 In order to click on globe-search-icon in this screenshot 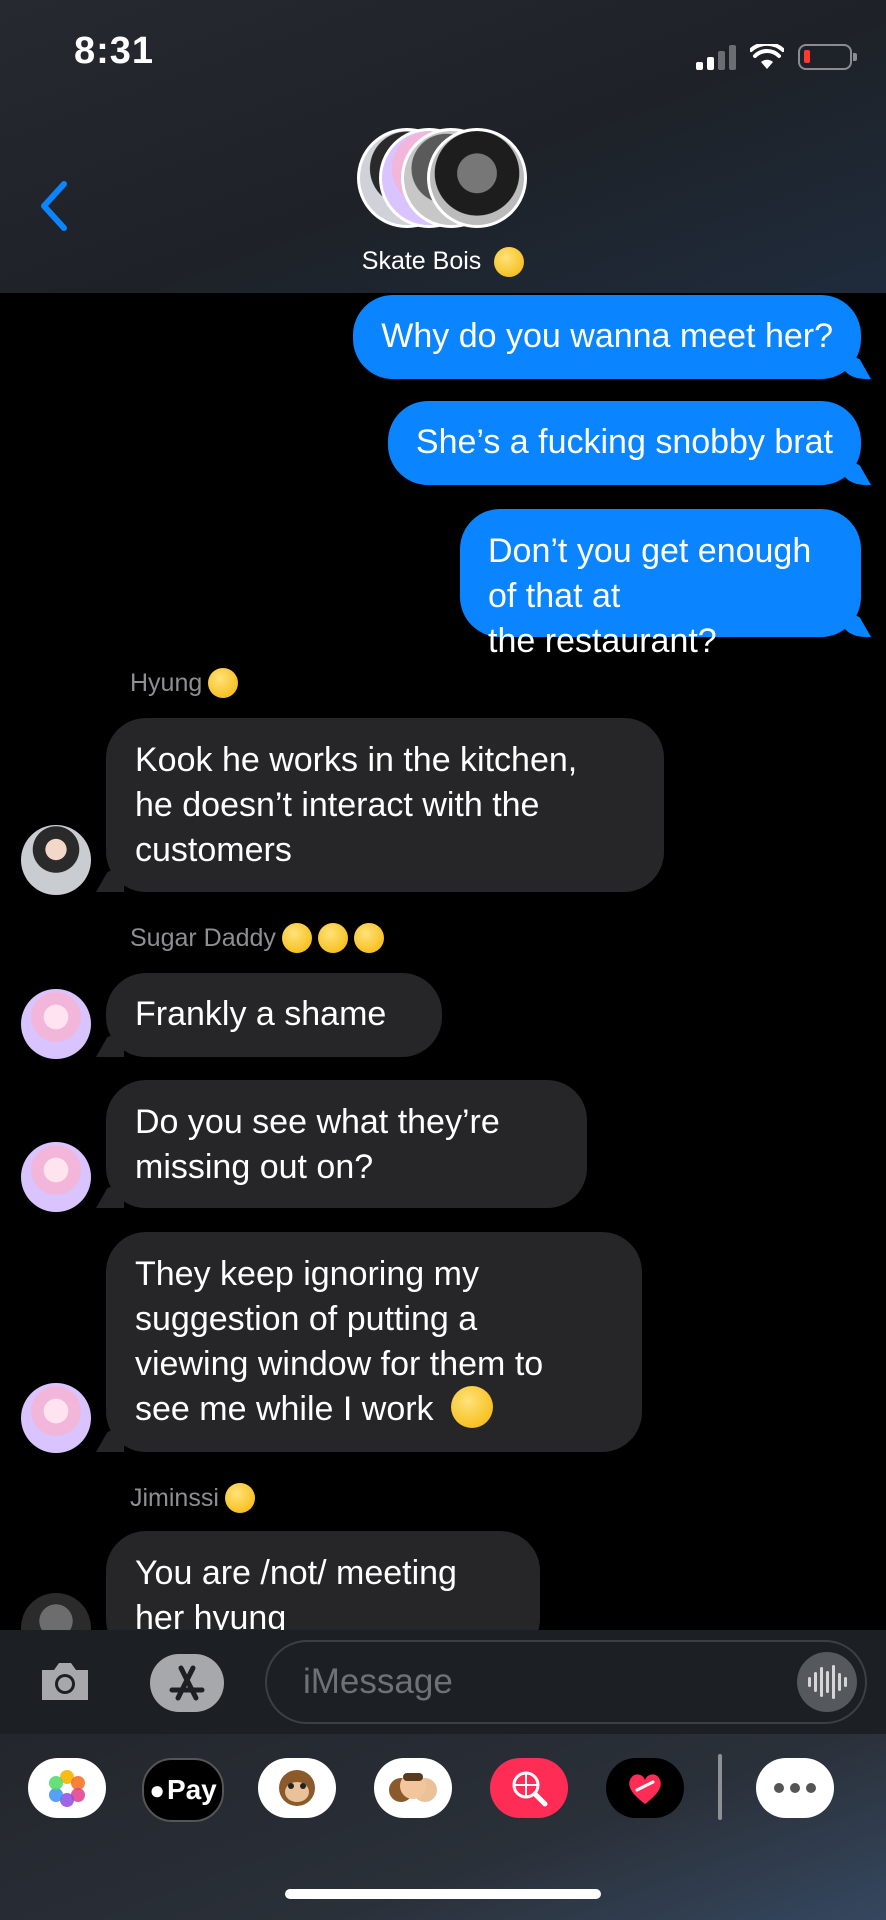, I will do `click(530, 1789)`.